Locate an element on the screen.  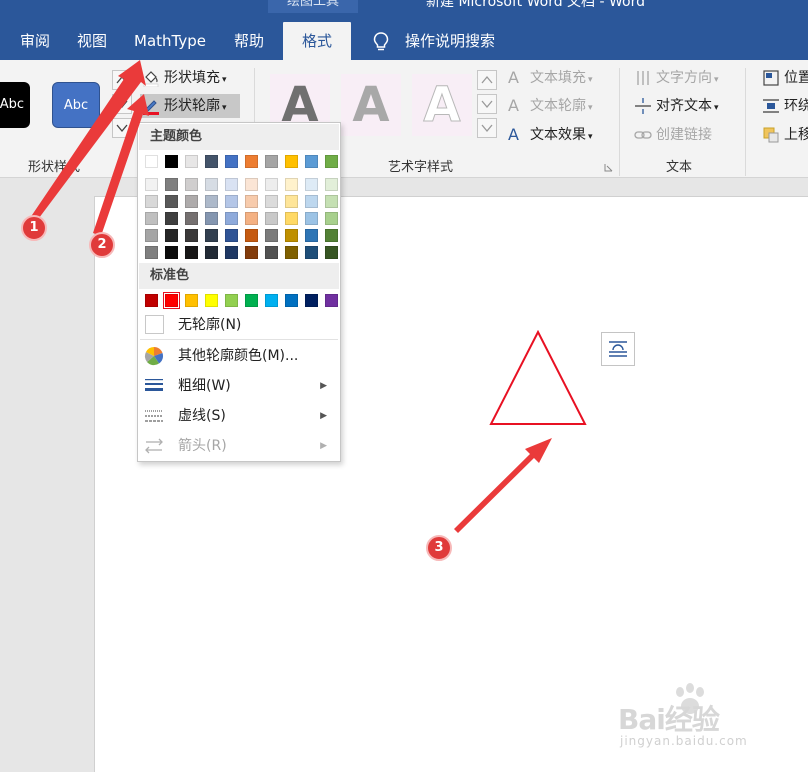
annotation-badge-2: 2 is located at coordinates (102, 245).